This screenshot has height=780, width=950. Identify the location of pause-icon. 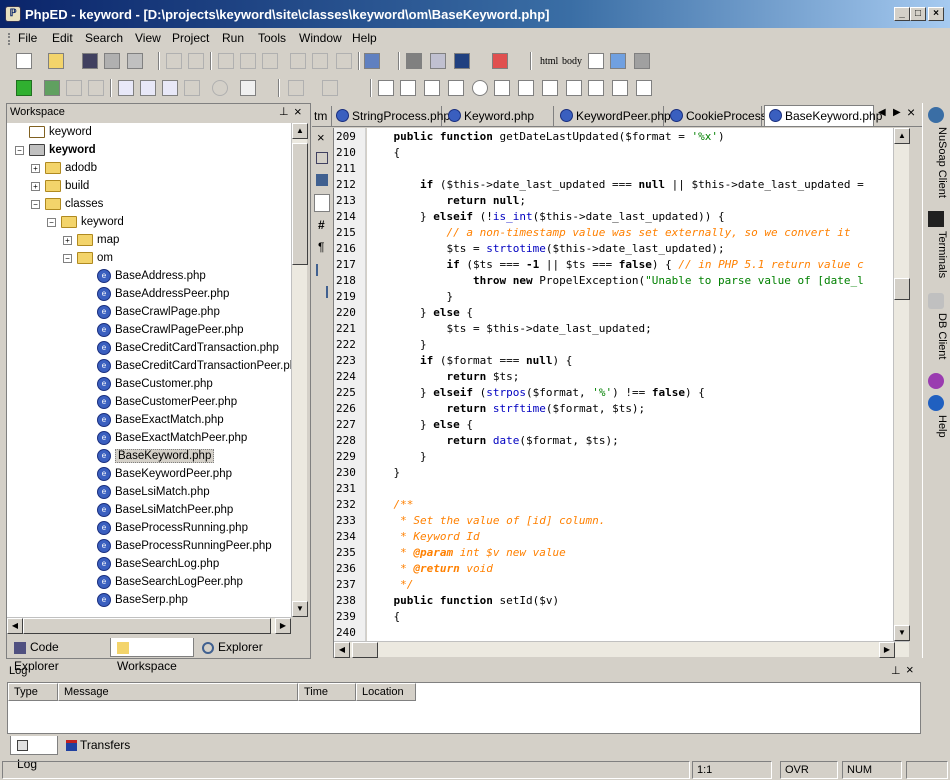
(96, 88).